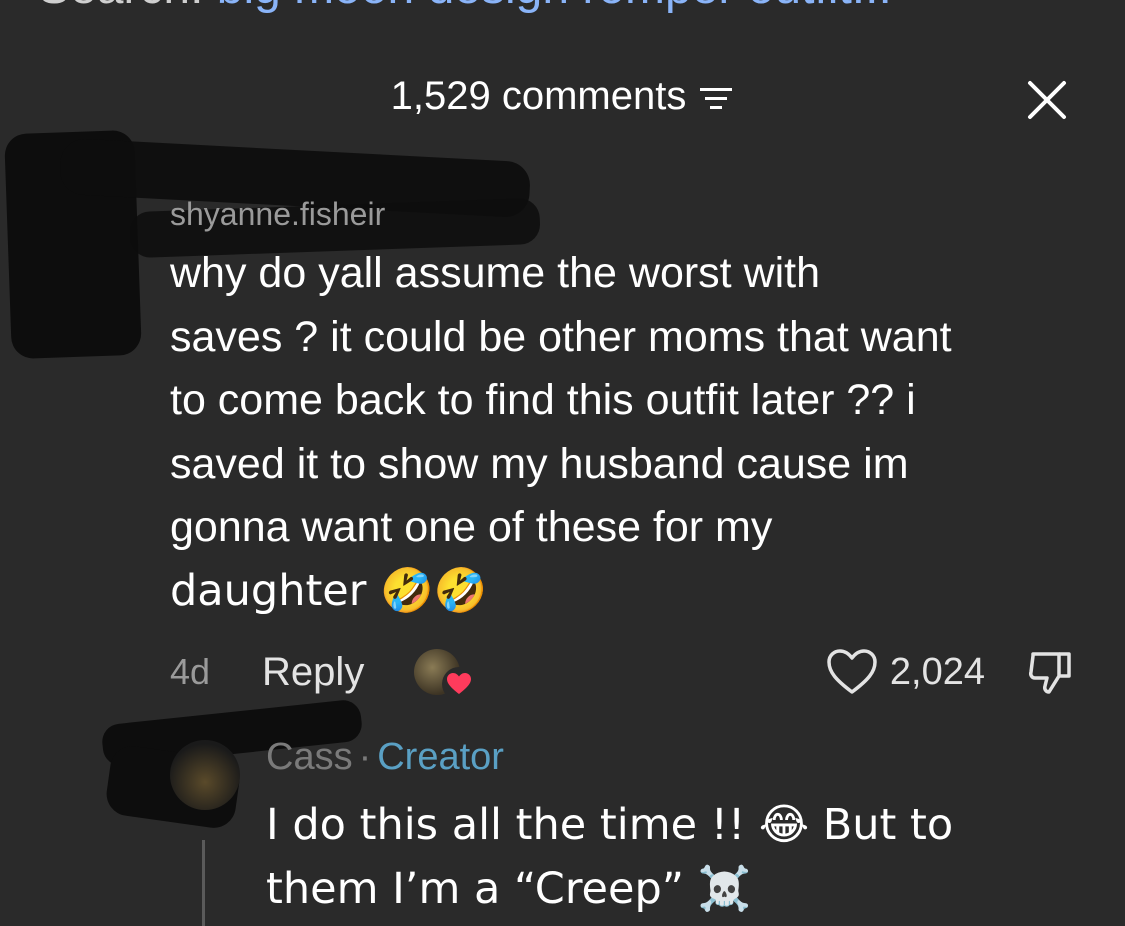 The width and height of the screenshot is (1125, 926). I want to click on red-heart-icon, so click(459, 684).